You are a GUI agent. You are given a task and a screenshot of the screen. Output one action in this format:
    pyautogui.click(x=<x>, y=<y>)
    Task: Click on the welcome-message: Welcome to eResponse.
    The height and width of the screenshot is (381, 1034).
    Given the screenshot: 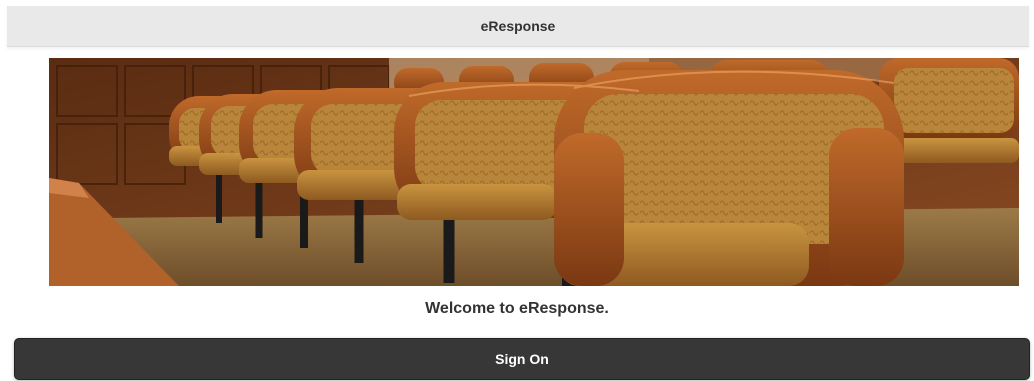 What is the action you would take?
    pyautogui.click(x=517, y=308)
    